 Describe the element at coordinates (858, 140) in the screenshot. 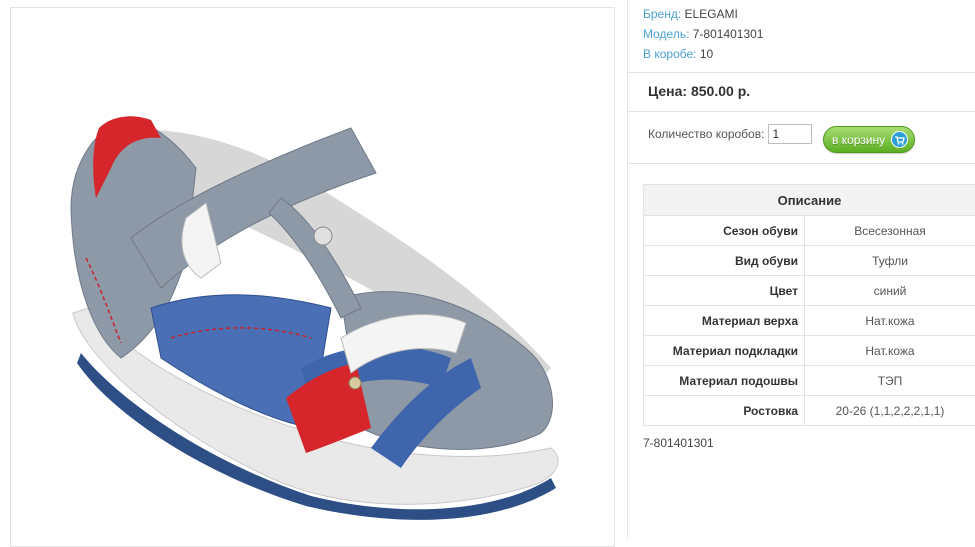

I see `add-to-cart-label: в корзину` at that location.